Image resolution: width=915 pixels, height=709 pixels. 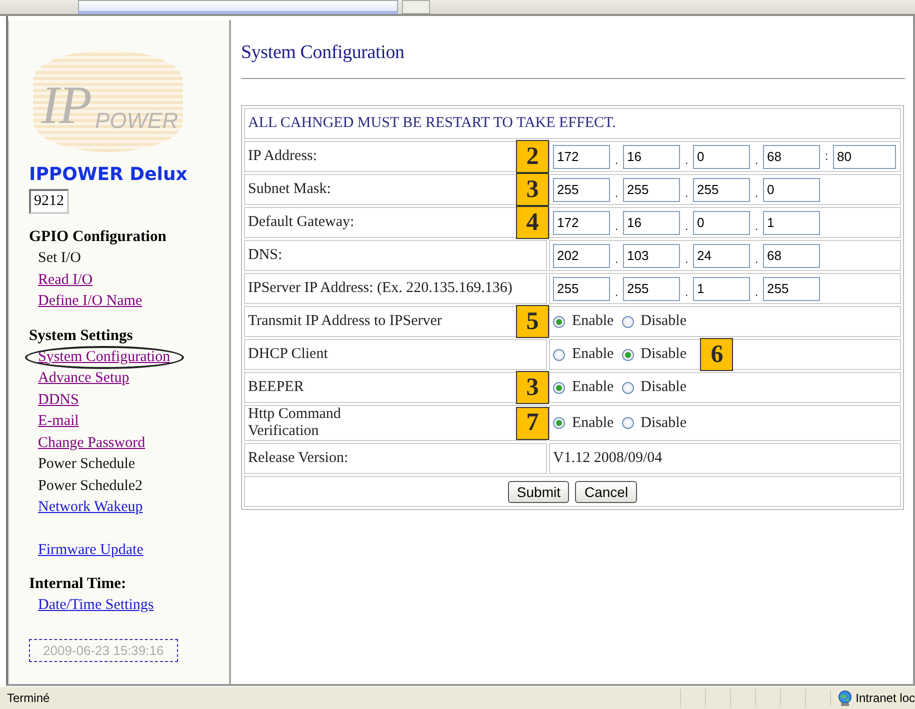 I want to click on page-title: System Configuration, so click(x=573, y=60).